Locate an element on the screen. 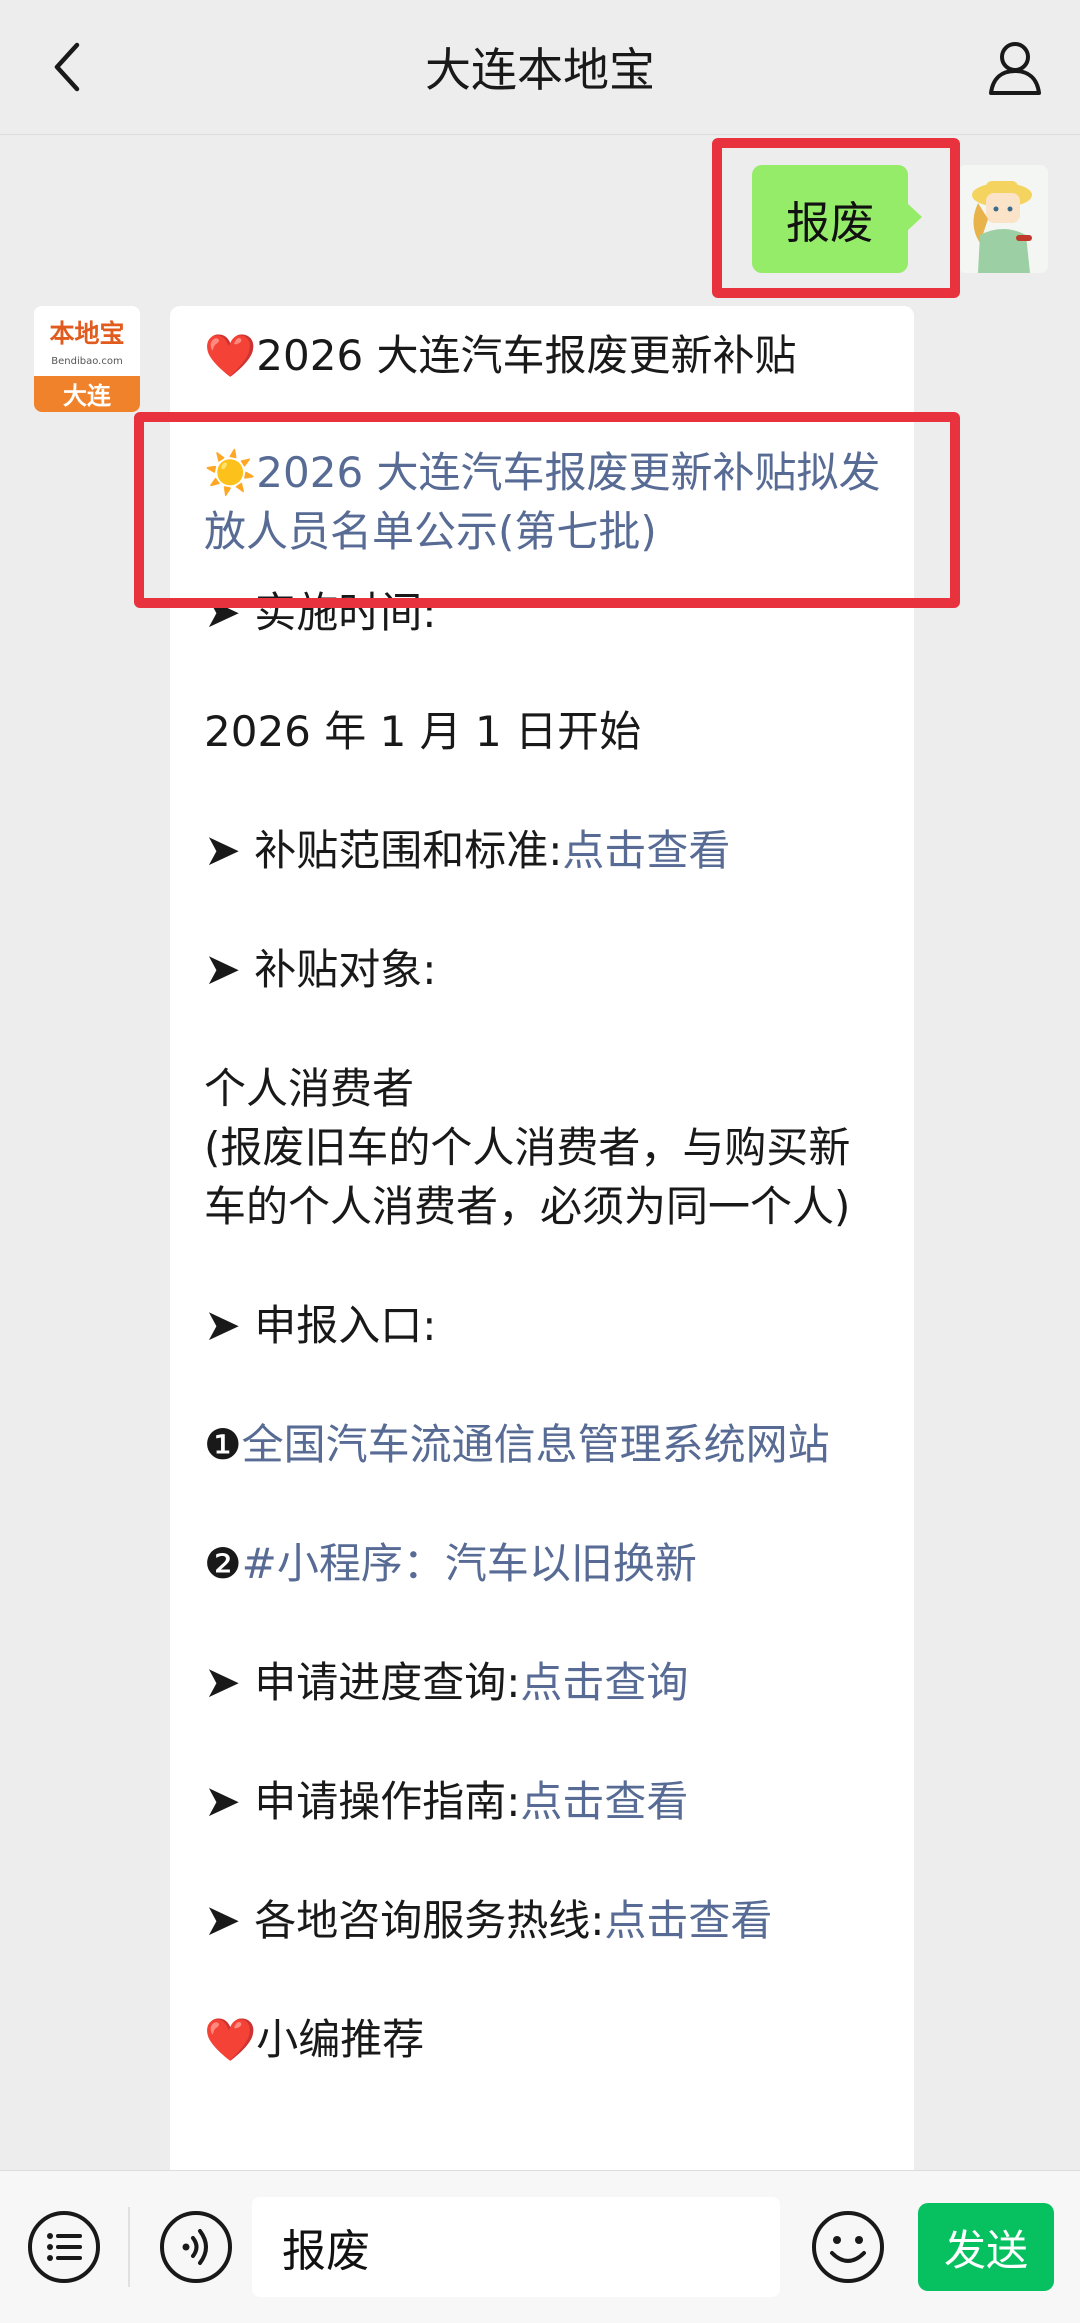 This screenshot has width=1080, height=2323. progress-label: 申请进度查询: is located at coordinates (387, 1682).